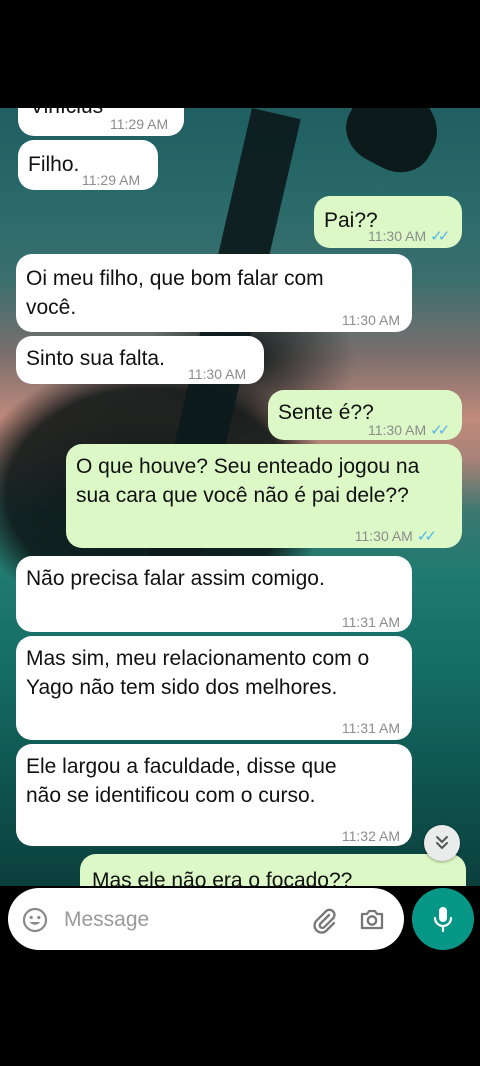 The width and height of the screenshot is (480, 1066). I want to click on message-bubble-outgoing: Pai?? 11:30 AM ✓✓, so click(388, 222).